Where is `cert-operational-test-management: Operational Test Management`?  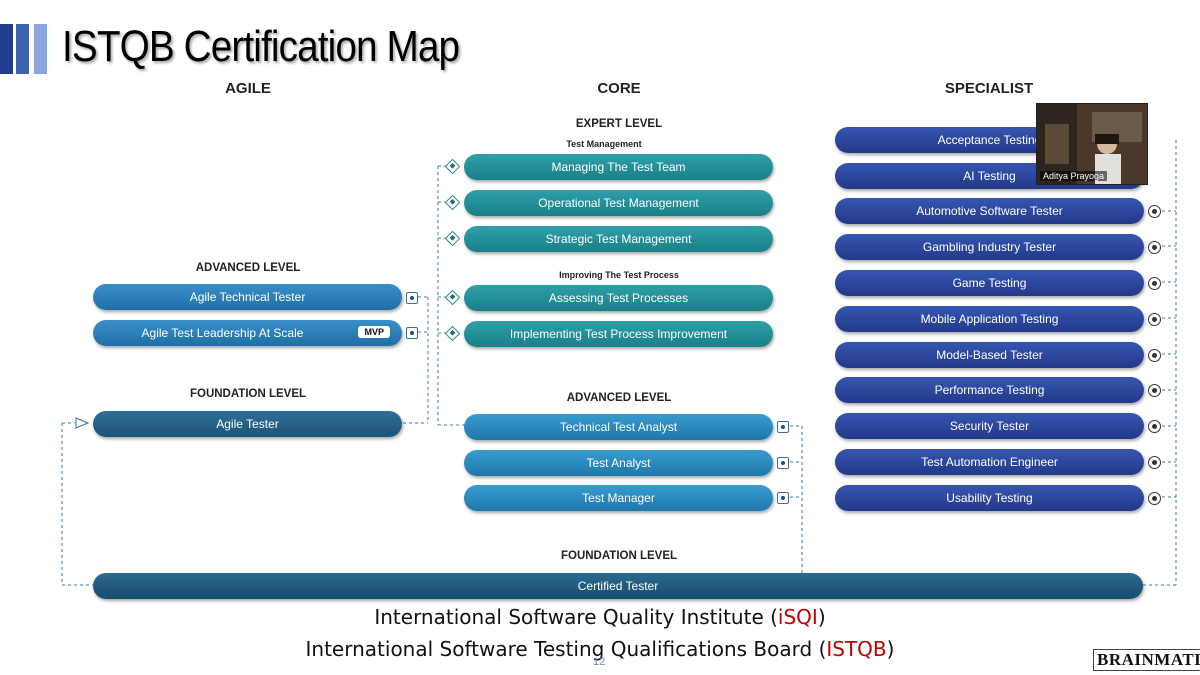 cert-operational-test-management: Operational Test Management is located at coordinates (618, 203).